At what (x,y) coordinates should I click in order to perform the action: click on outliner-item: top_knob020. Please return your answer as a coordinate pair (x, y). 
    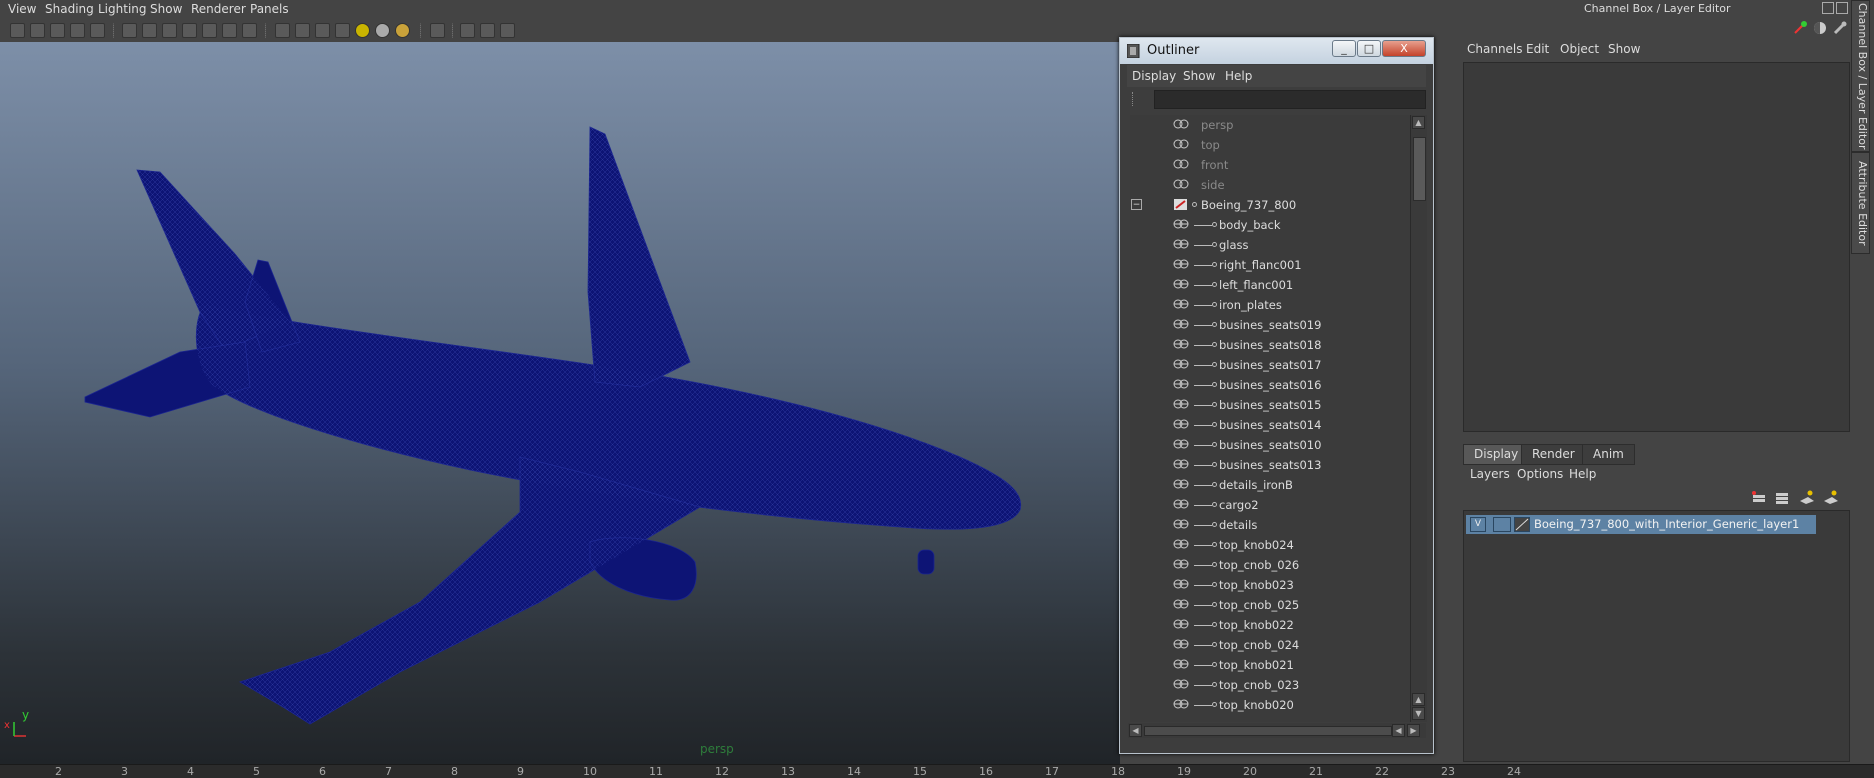
    Looking at the image, I should click on (1270, 705).